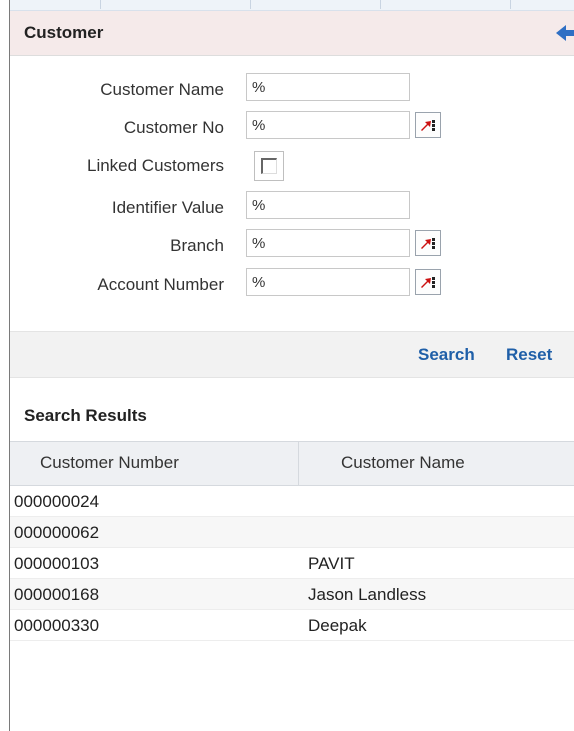 Image resolution: width=574 pixels, height=731 pixels. Describe the element at coordinates (292, 33) in the screenshot. I see `panel-header: Customer` at that location.